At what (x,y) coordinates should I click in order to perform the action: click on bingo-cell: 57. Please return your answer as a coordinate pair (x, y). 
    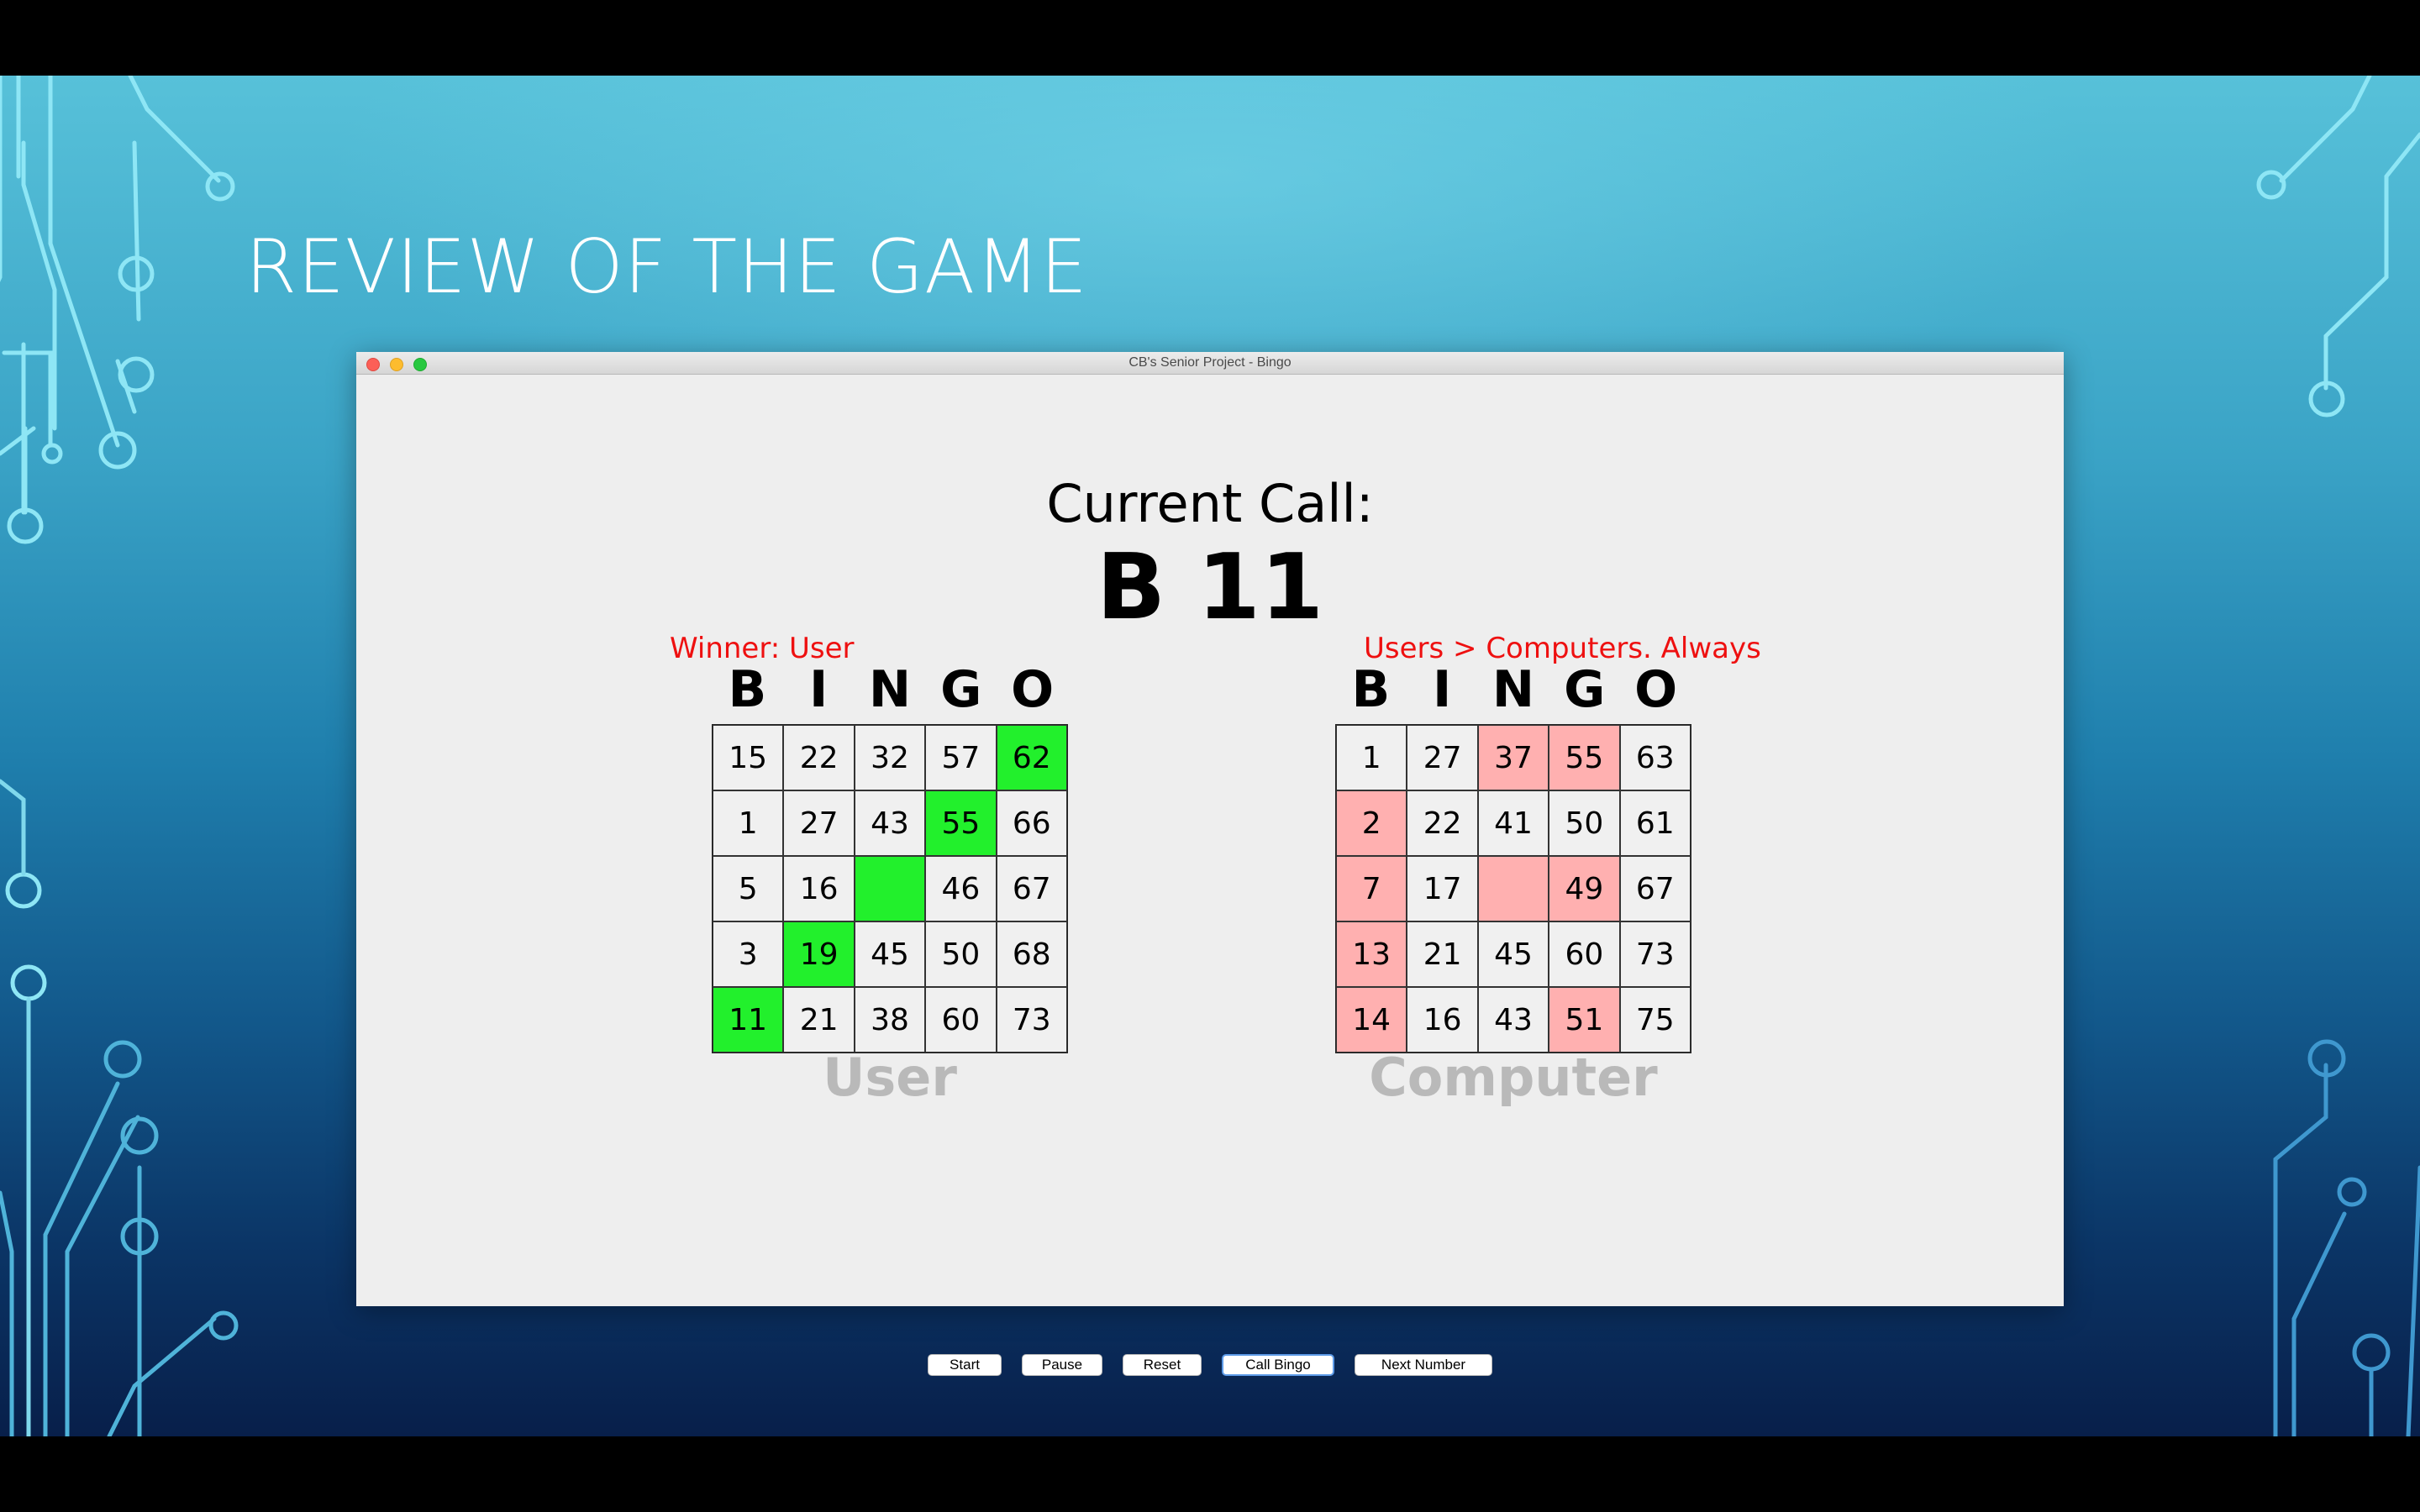
    Looking at the image, I should click on (961, 757).